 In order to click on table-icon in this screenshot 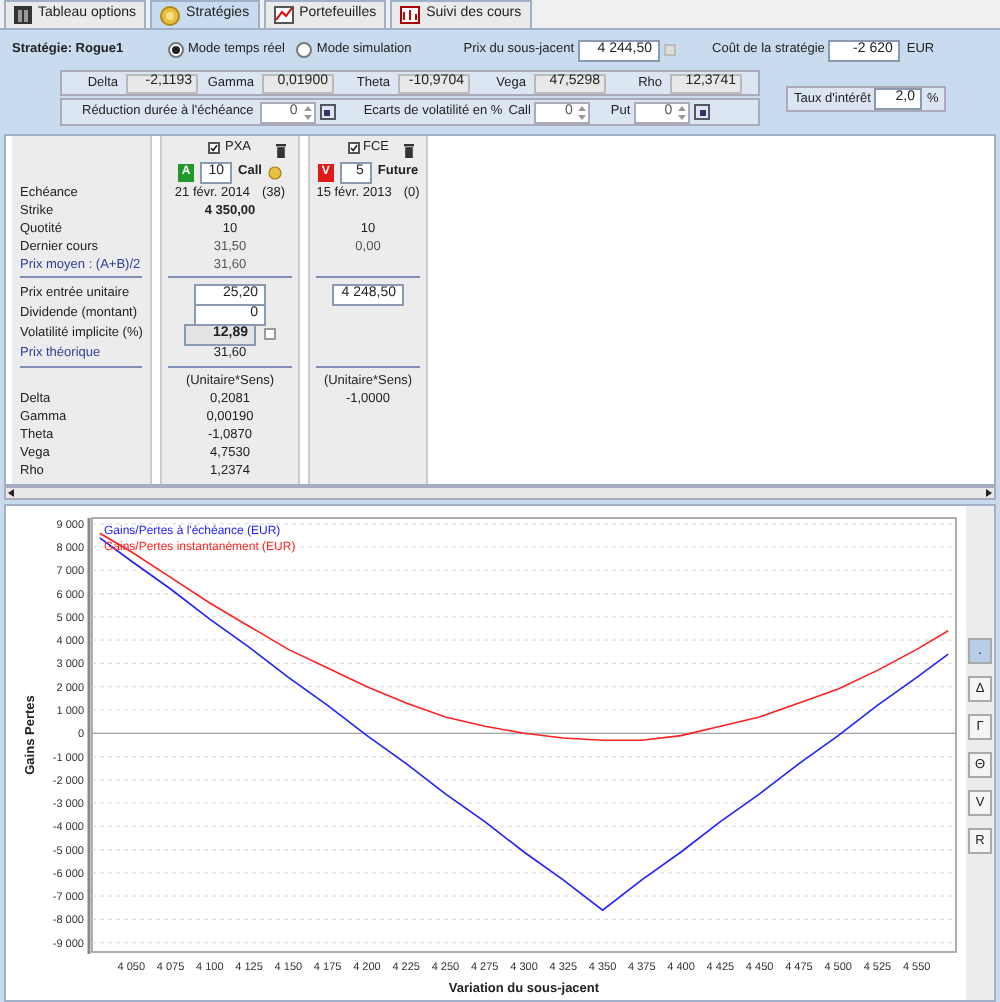, I will do `click(23, 15)`.